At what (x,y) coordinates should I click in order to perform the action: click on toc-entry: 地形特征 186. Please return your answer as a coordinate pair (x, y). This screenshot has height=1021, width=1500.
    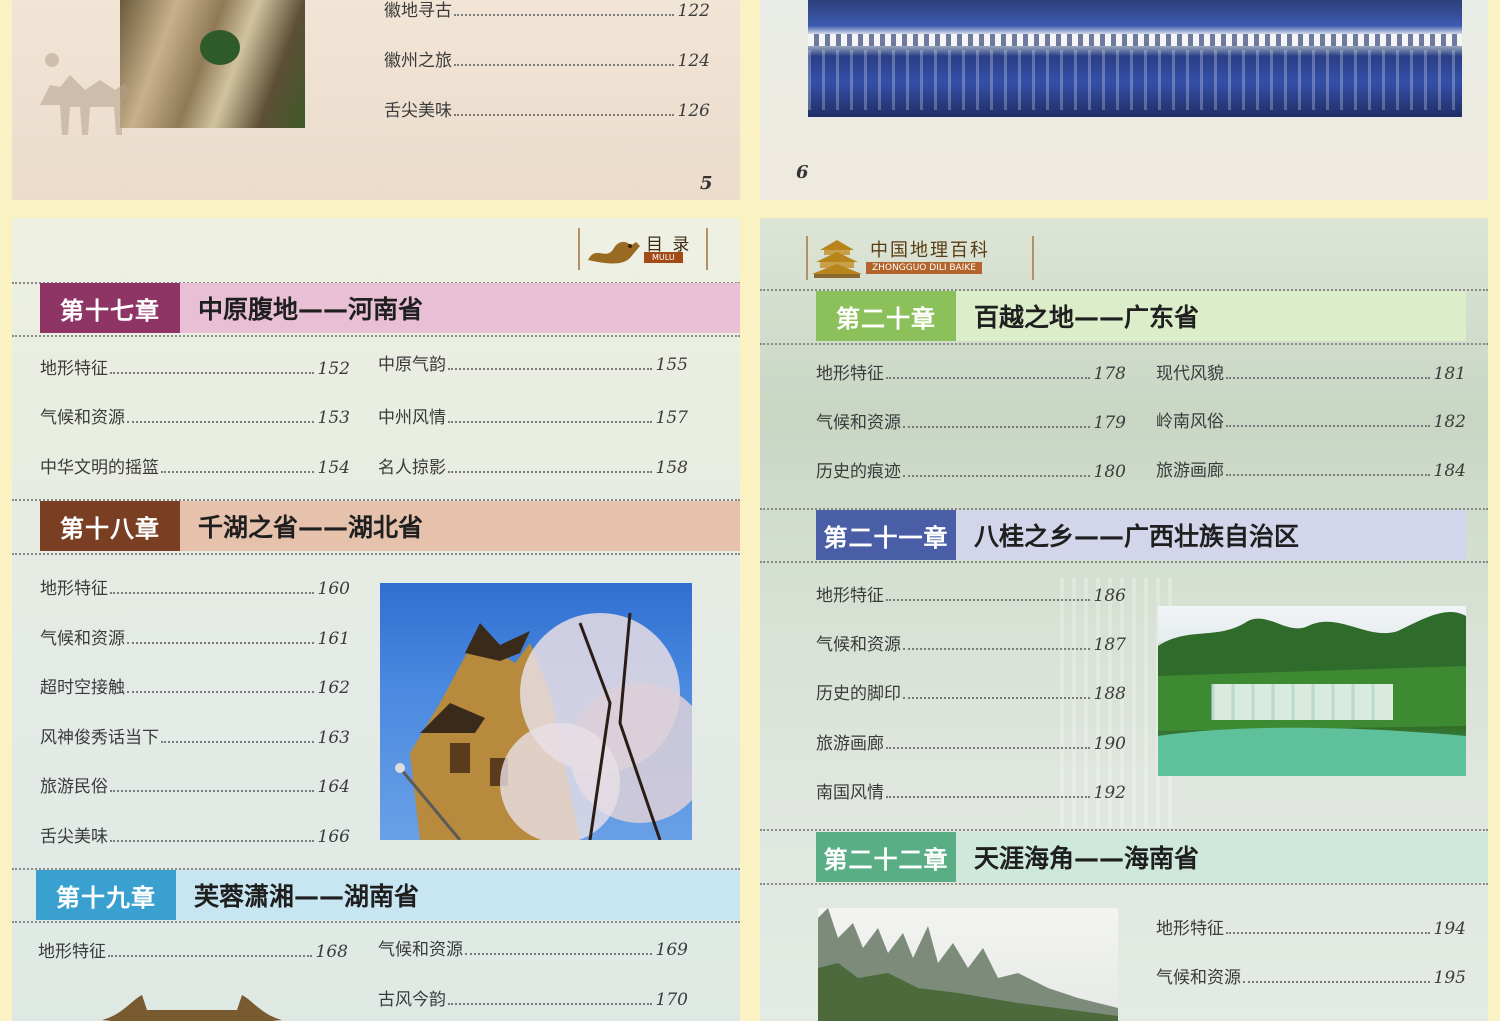
    Looking at the image, I should click on (971, 593).